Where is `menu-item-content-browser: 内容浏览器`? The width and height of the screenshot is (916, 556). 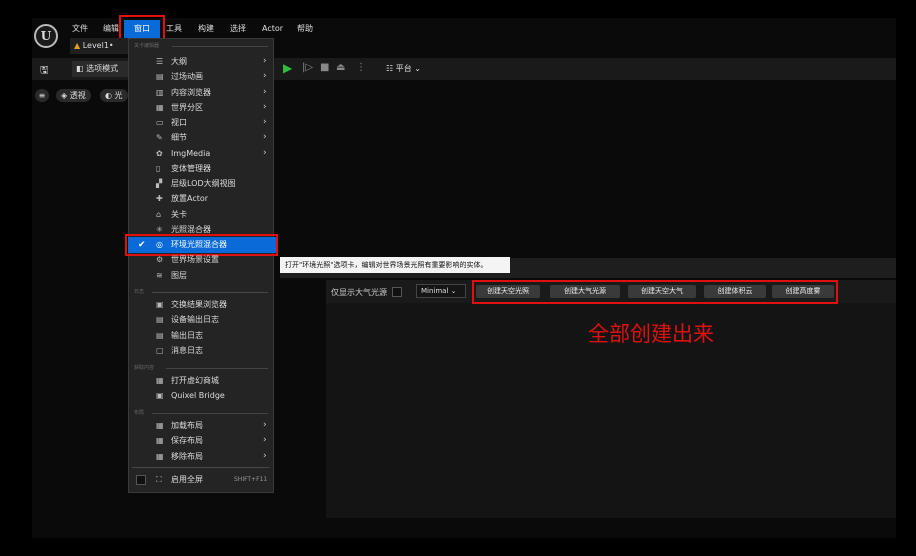 menu-item-content-browser: 内容浏览器 is located at coordinates (191, 93).